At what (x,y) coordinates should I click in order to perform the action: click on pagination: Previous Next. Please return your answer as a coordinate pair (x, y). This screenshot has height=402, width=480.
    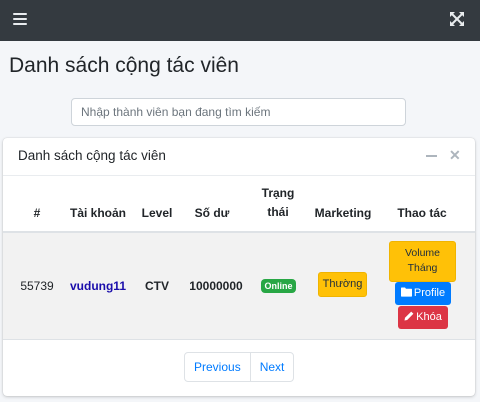
    Looking at the image, I should click on (239, 367).